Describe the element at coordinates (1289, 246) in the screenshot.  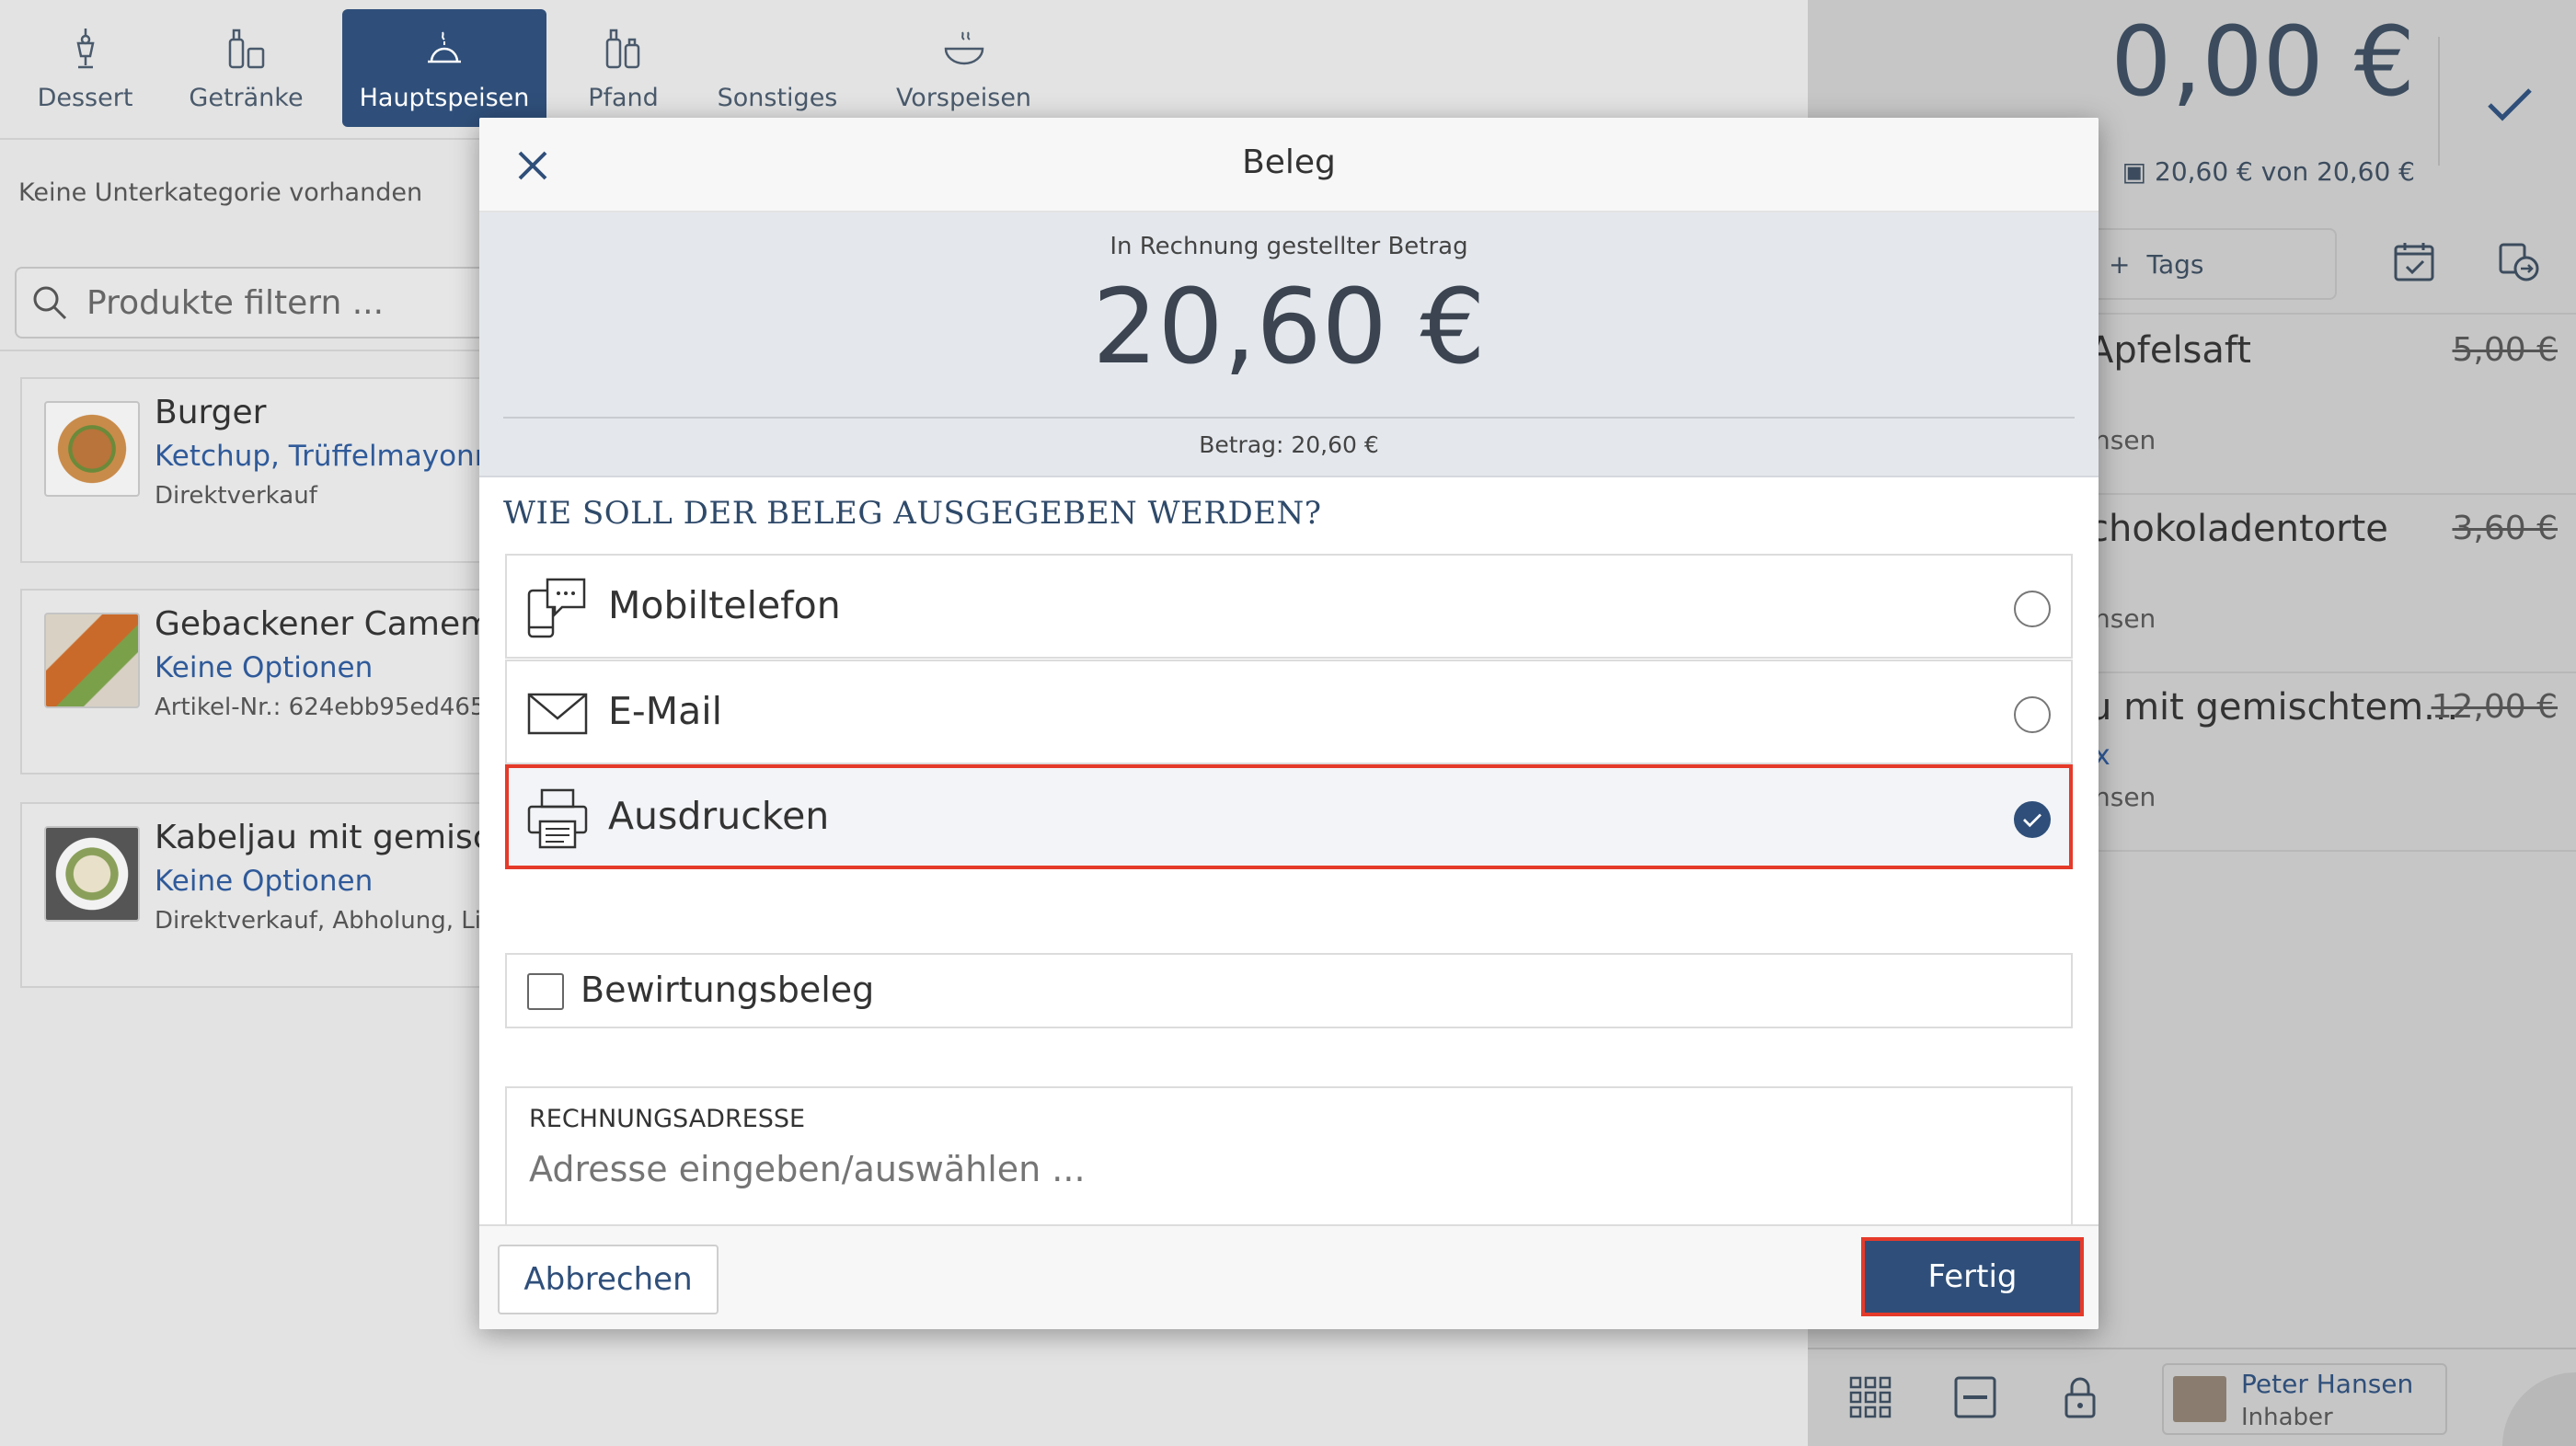
I see `amount-label: In Rechnung gestellter Betrag` at that location.